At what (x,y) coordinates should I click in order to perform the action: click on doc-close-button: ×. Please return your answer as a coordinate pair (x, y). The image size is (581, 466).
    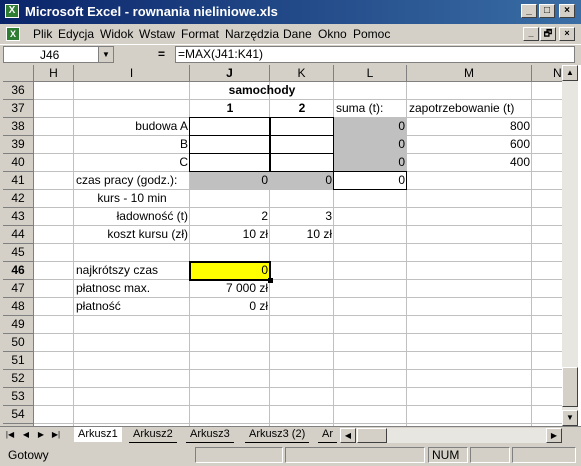
    Looking at the image, I should click on (567, 34).